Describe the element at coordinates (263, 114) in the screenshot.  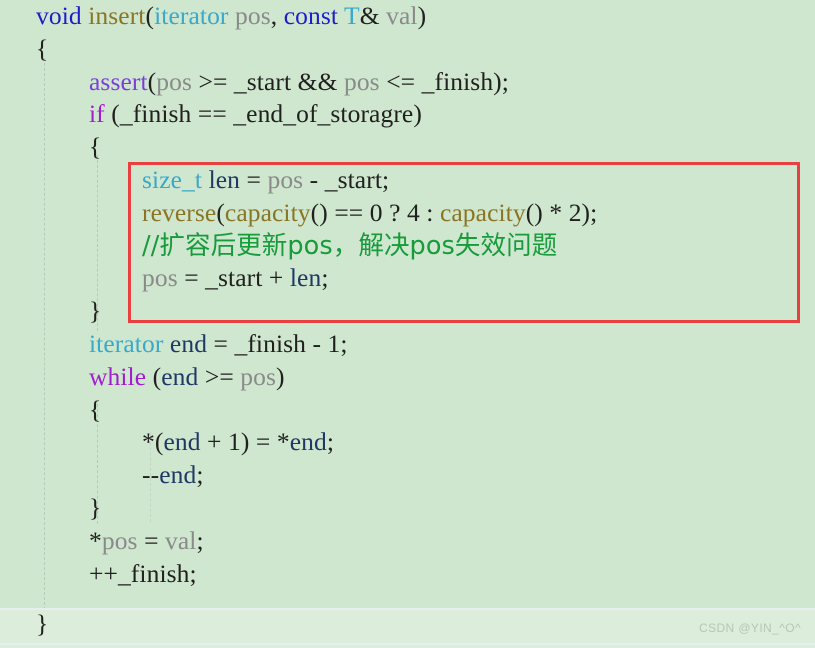
I see `code-token: (_finish == _end_of_storagre)` at that location.